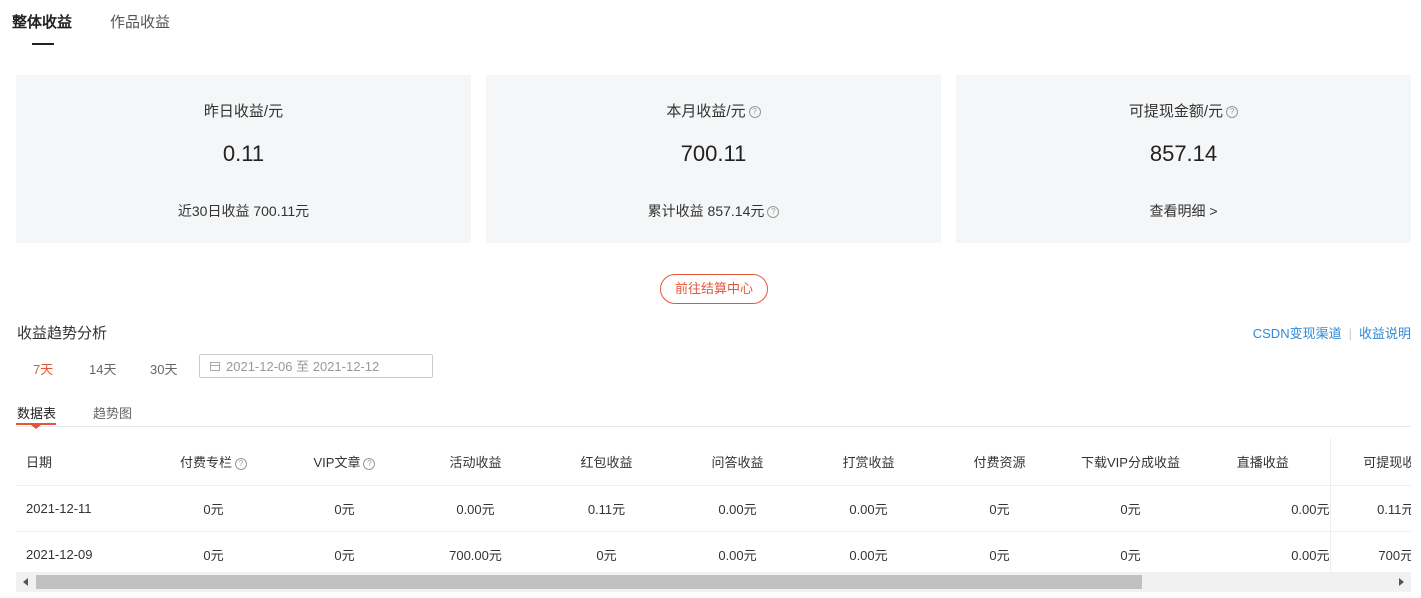 This screenshot has width=1421, height=598. What do you see at coordinates (43, 44) in the screenshot?
I see `active-tab-underline` at bounding box center [43, 44].